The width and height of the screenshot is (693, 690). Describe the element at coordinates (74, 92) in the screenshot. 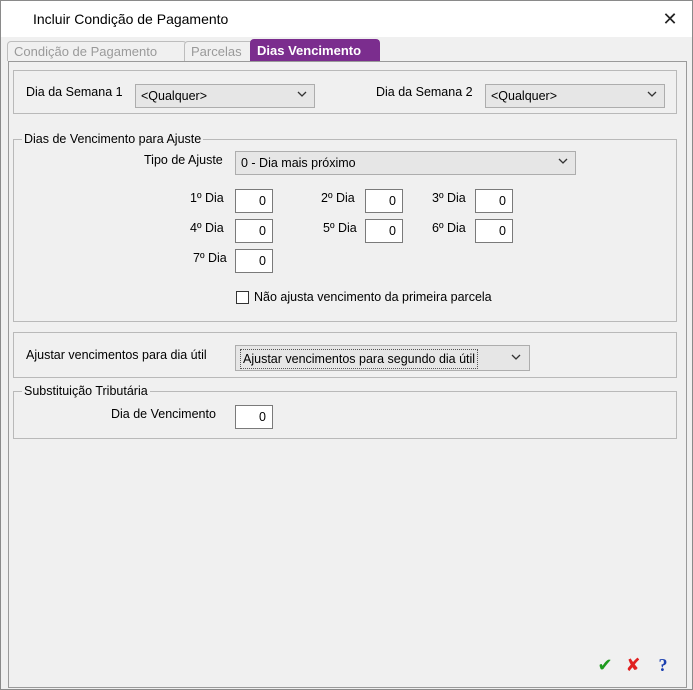

I see `weekday1-label: Dia da Semana 1` at that location.